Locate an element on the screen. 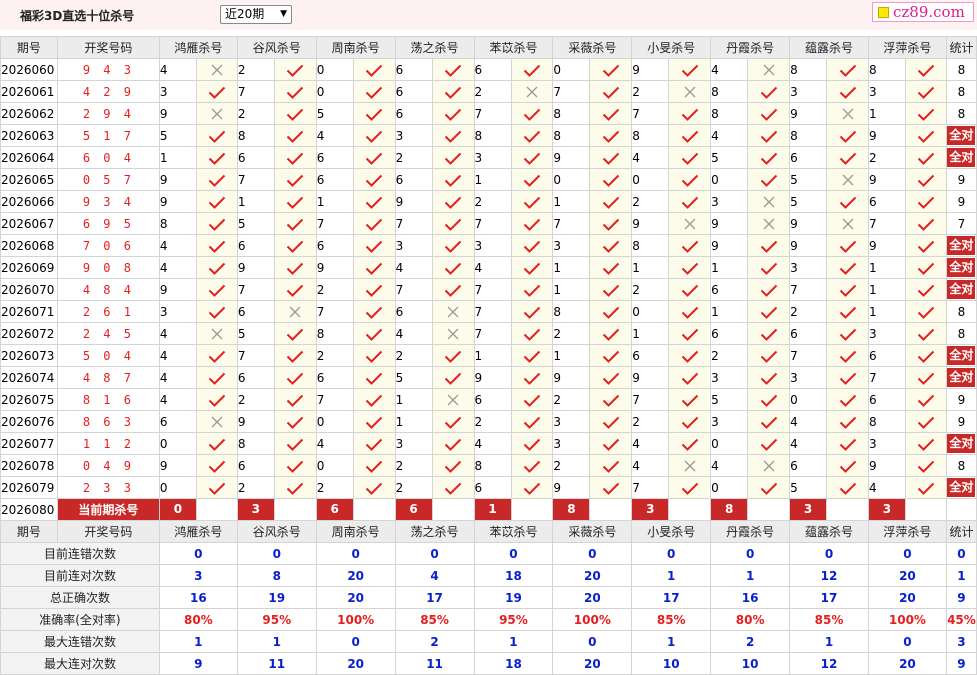 This screenshot has height=675, width=977. site-logo: cz89.com is located at coordinates (923, 12).